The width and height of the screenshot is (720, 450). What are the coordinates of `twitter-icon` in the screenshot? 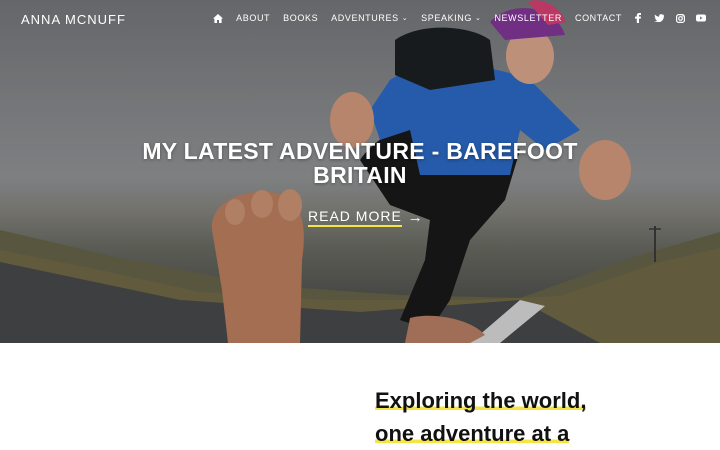 It's located at (659, 18).